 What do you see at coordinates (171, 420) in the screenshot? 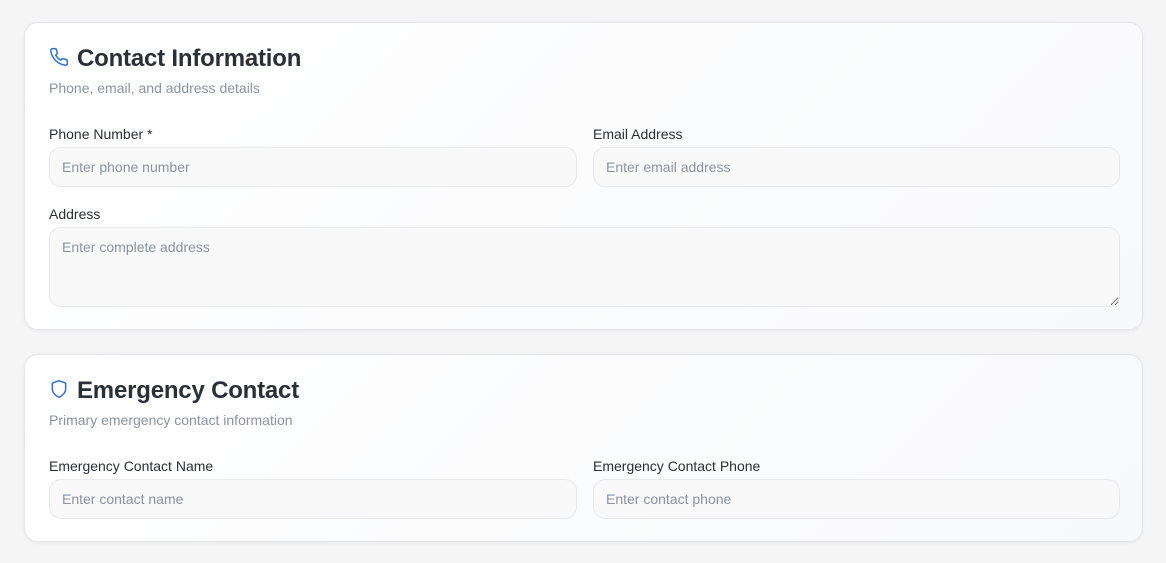
I see `card-subtitle: Primary emergency contact information` at bounding box center [171, 420].